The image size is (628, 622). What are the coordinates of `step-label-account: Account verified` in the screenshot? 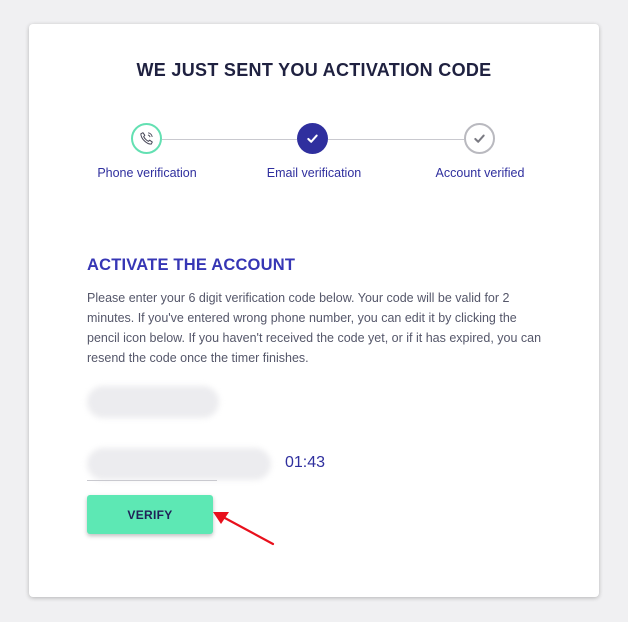 It's located at (480, 173).